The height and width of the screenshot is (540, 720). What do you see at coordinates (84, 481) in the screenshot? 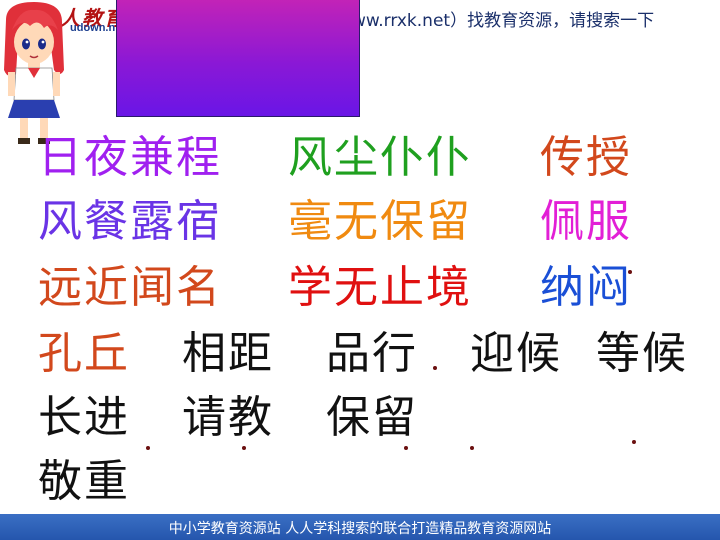
I see `word-jingzhong: 敬重` at bounding box center [84, 481].